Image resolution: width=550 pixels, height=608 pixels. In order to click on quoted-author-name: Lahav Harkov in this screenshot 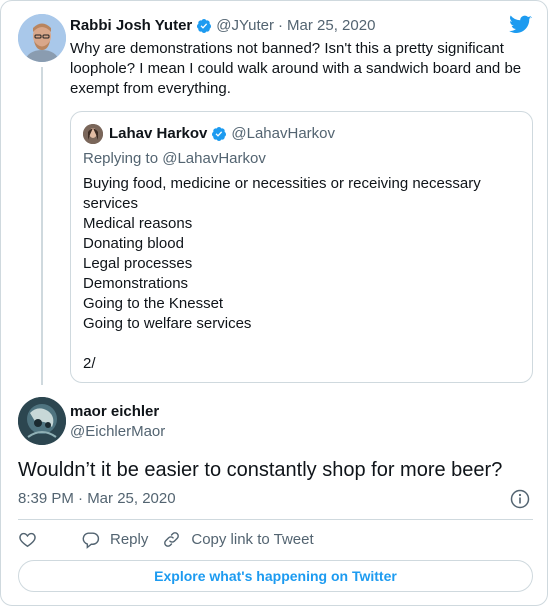, I will do `click(158, 133)`.